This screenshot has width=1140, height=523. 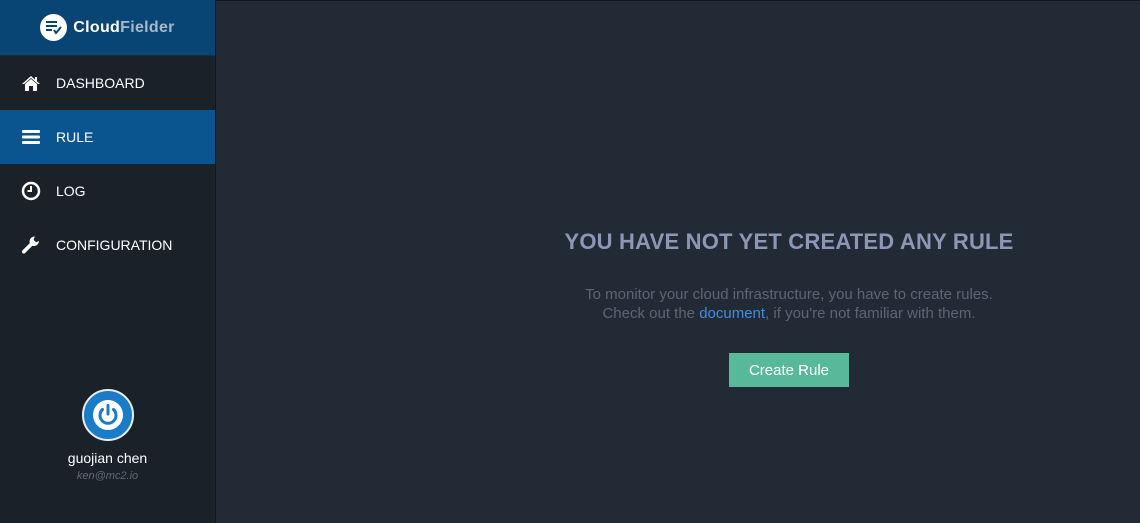 I want to click on home-icon, so click(x=31, y=83).